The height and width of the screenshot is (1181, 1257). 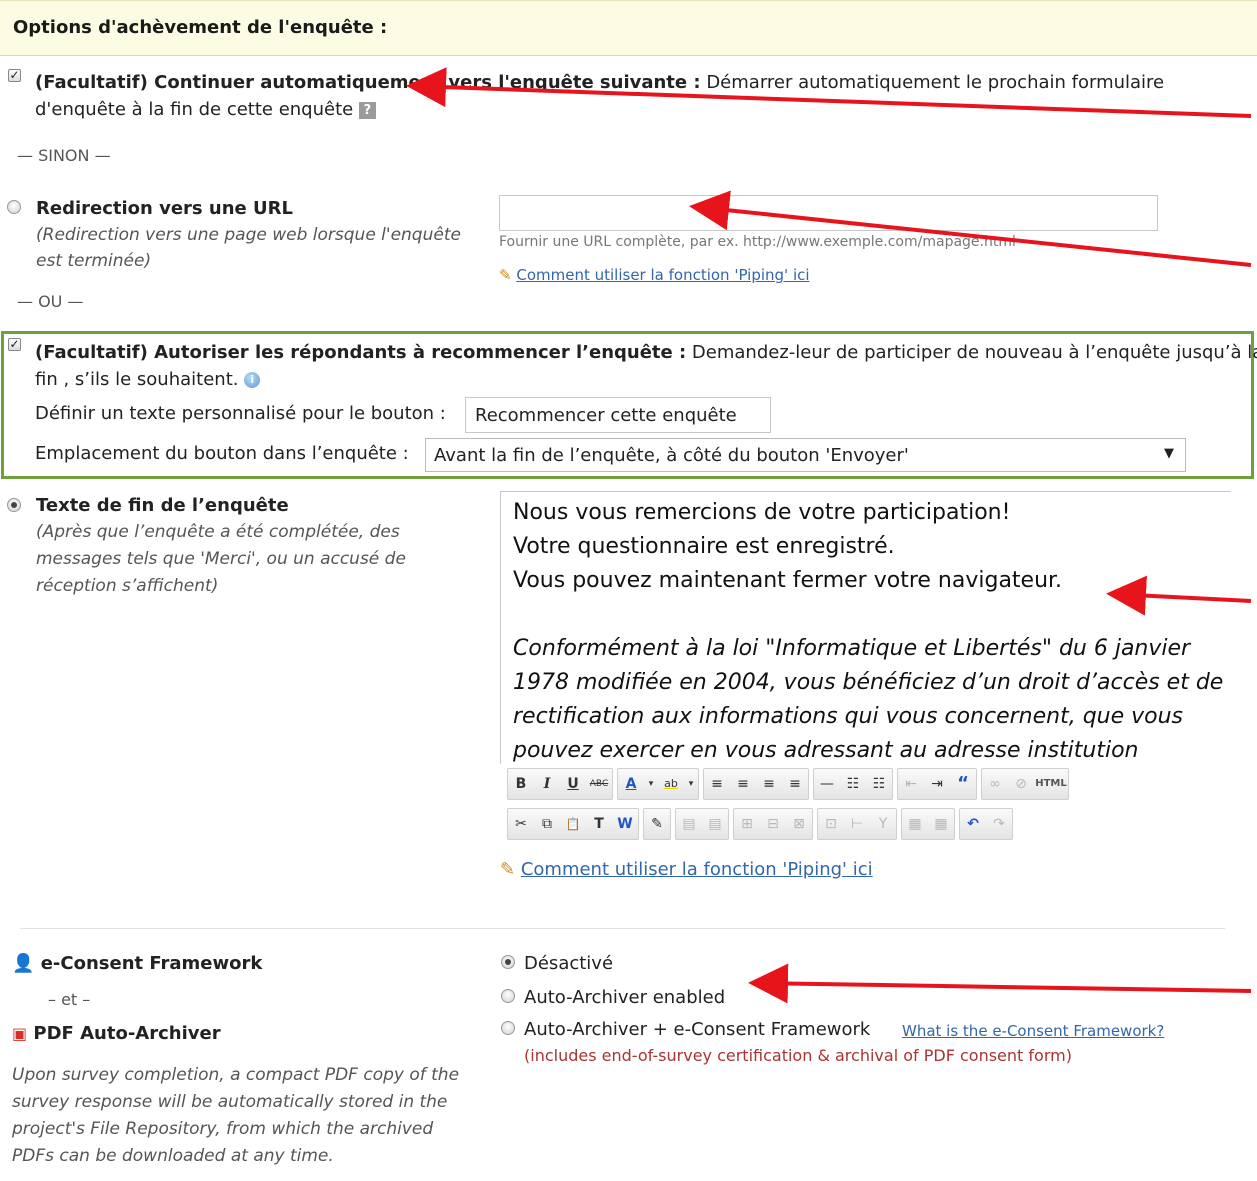 What do you see at coordinates (1000, 983) in the screenshot?
I see `arrow-econsent` at bounding box center [1000, 983].